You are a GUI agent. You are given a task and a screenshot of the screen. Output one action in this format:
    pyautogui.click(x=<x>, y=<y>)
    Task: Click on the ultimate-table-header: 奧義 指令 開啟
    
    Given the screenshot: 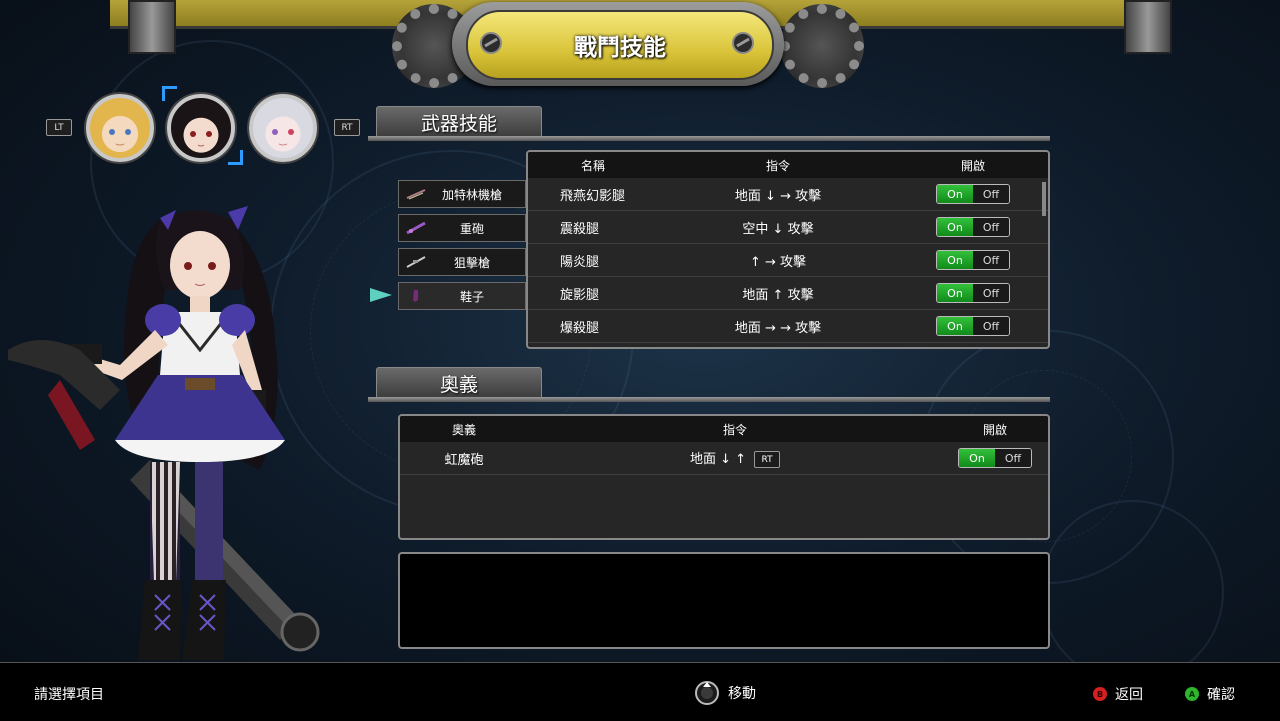 What is the action you would take?
    pyautogui.click(x=724, y=429)
    